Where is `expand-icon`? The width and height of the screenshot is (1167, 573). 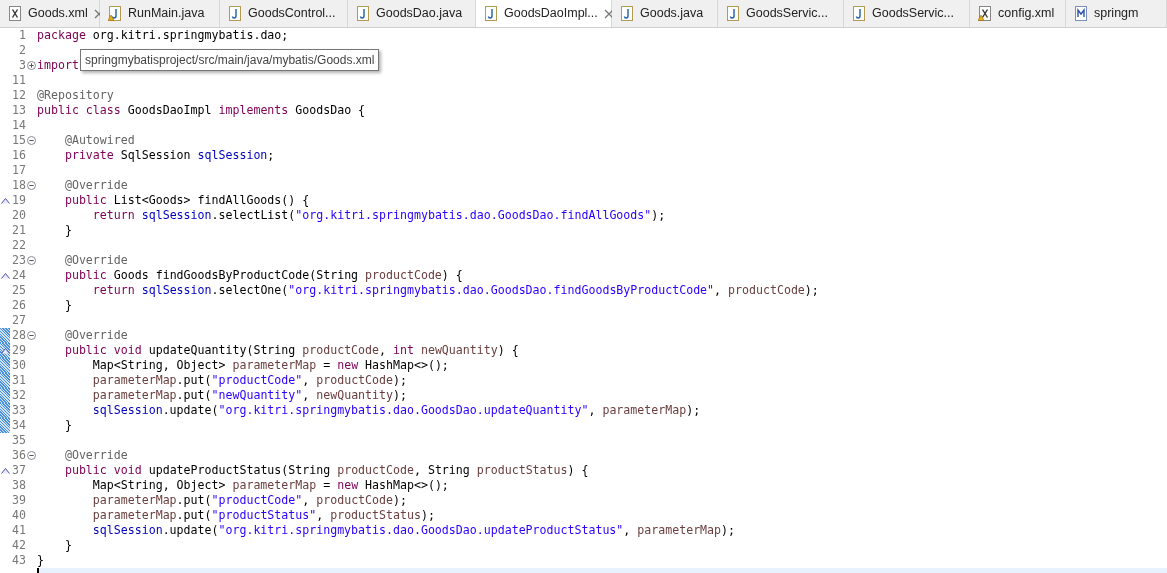 expand-icon is located at coordinates (31, 65).